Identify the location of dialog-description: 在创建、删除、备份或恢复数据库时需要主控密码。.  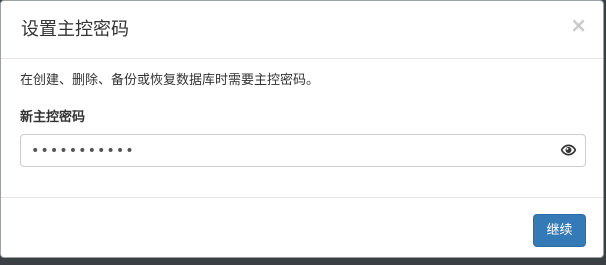
(170, 80).